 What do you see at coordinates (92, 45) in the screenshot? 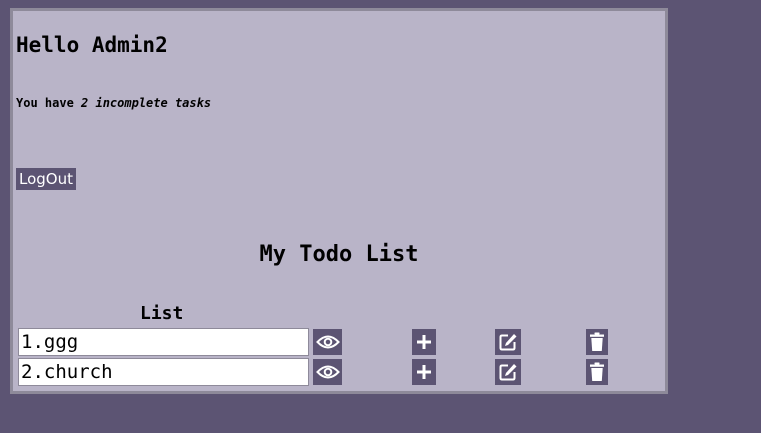
I see `greeting-heading: Hello Admin2` at bounding box center [92, 45].